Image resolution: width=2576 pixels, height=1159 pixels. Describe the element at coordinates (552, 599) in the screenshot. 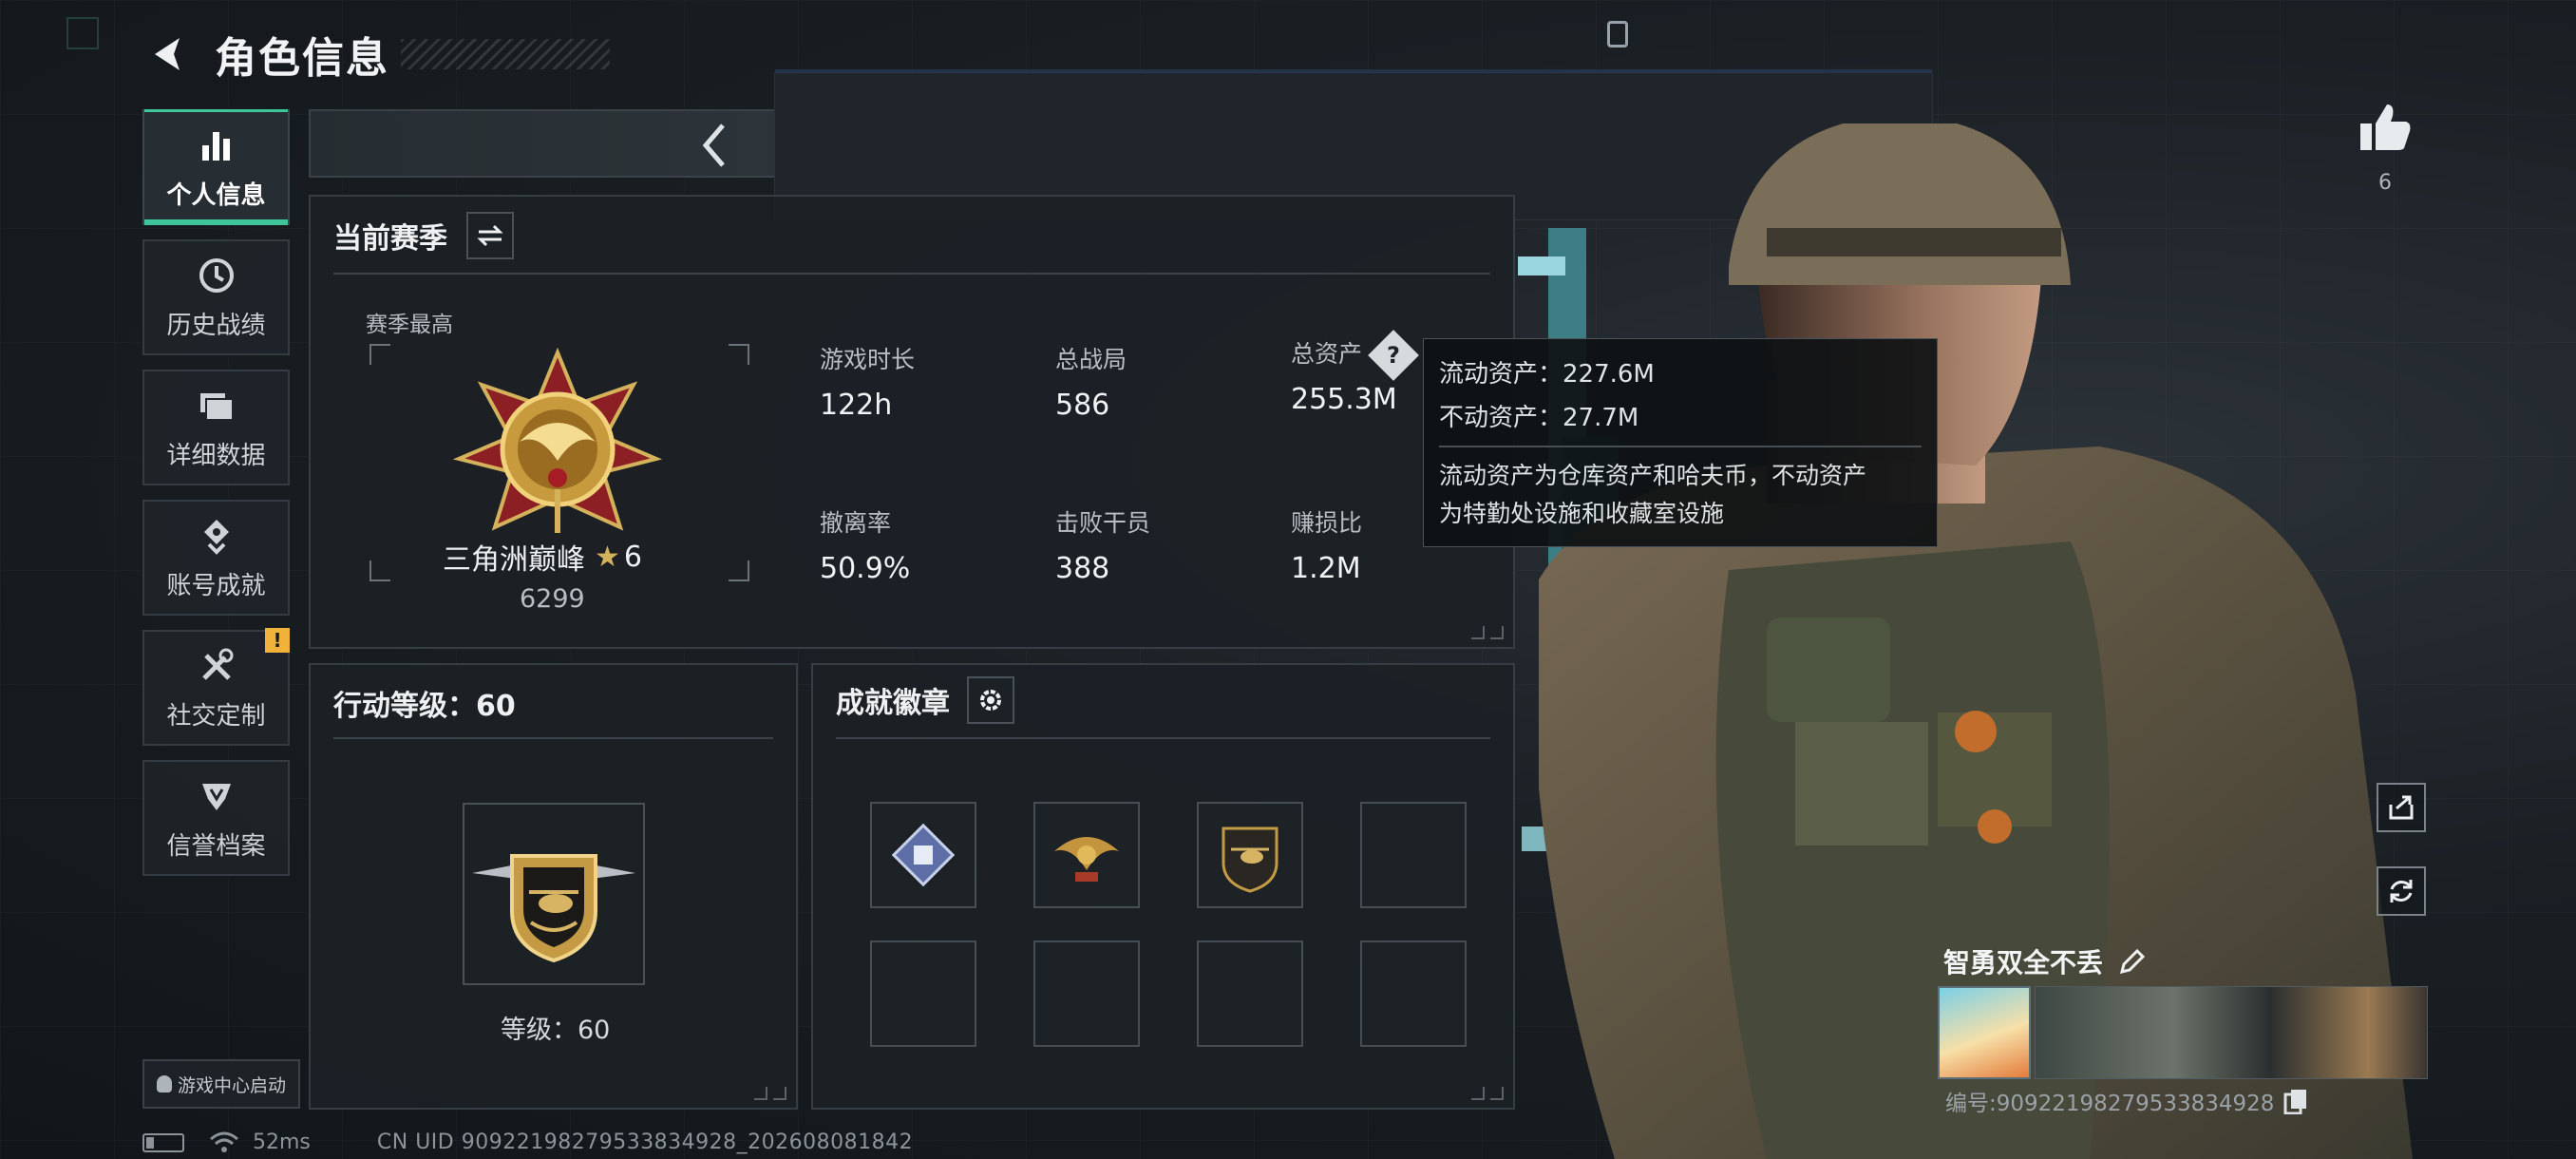

I see `rank-score: 6299` at that location.